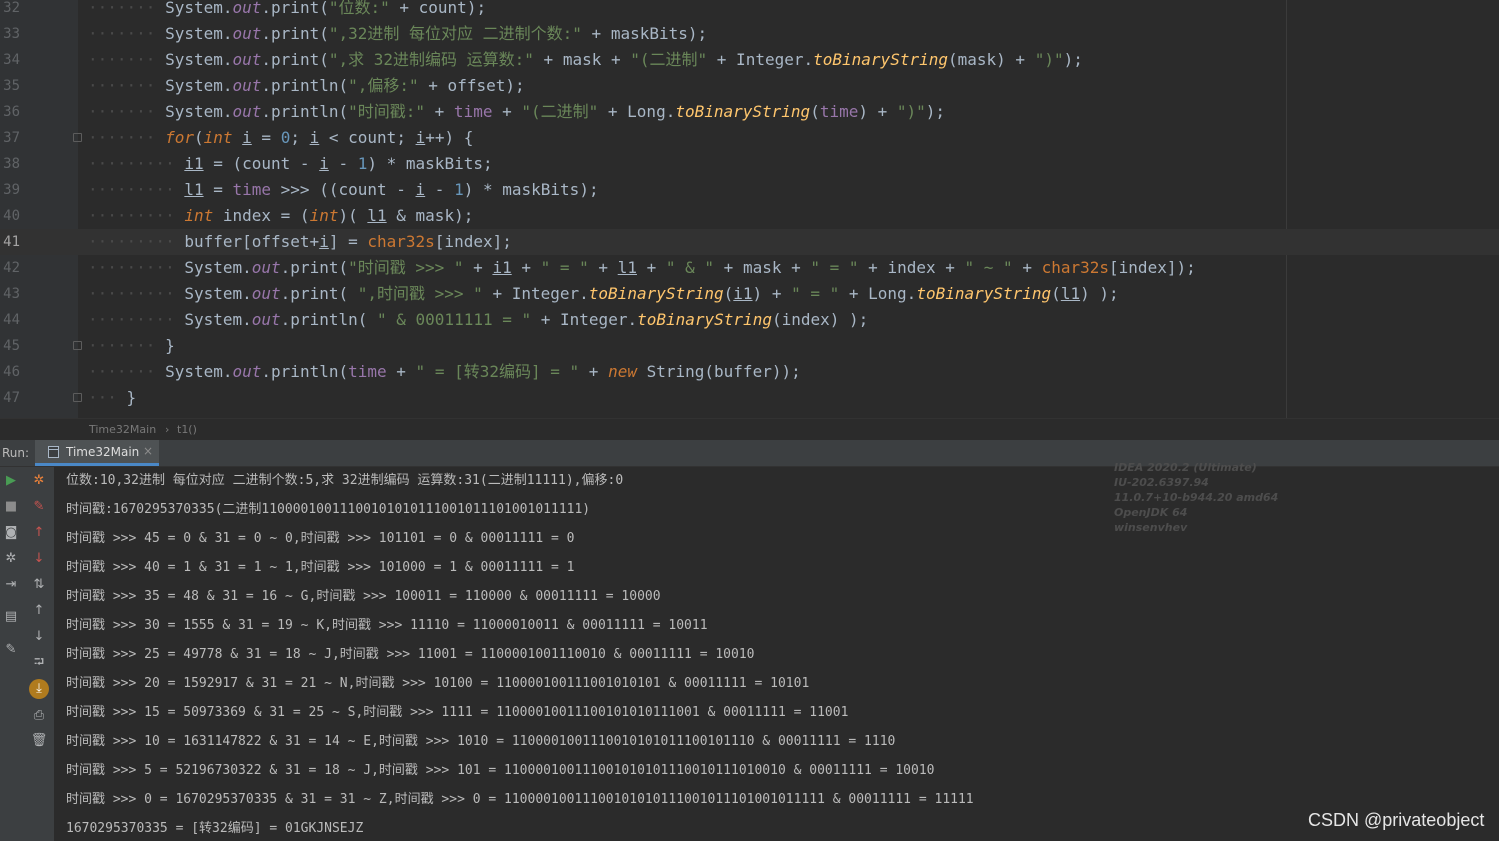  Describe the element at coordinates (39, 585) in the screenshot. I see `sort-icon: ⇅` at that location.